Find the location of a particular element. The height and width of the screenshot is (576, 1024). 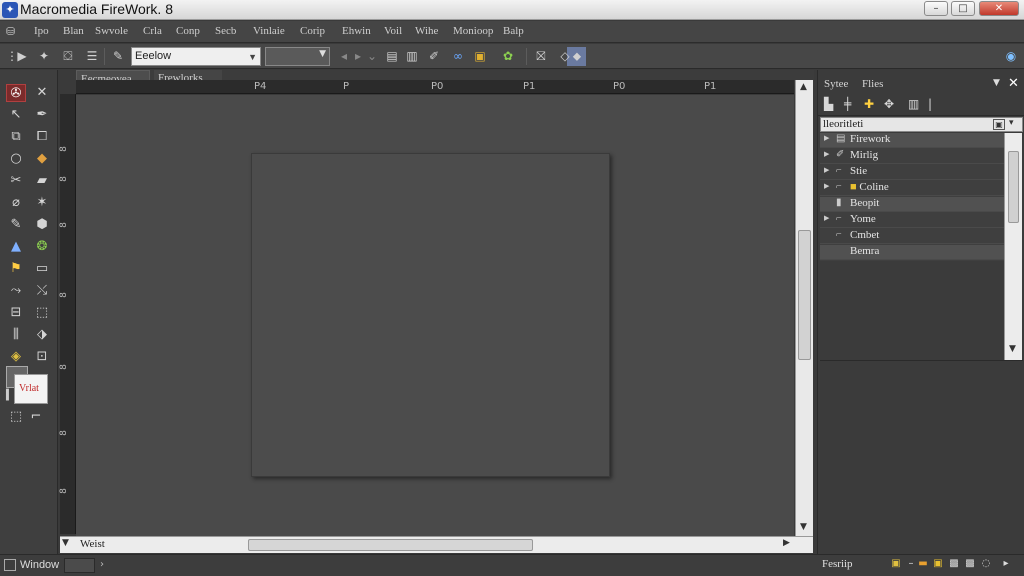

align-left-icon: ▤ is located at coordinates (392, 56).